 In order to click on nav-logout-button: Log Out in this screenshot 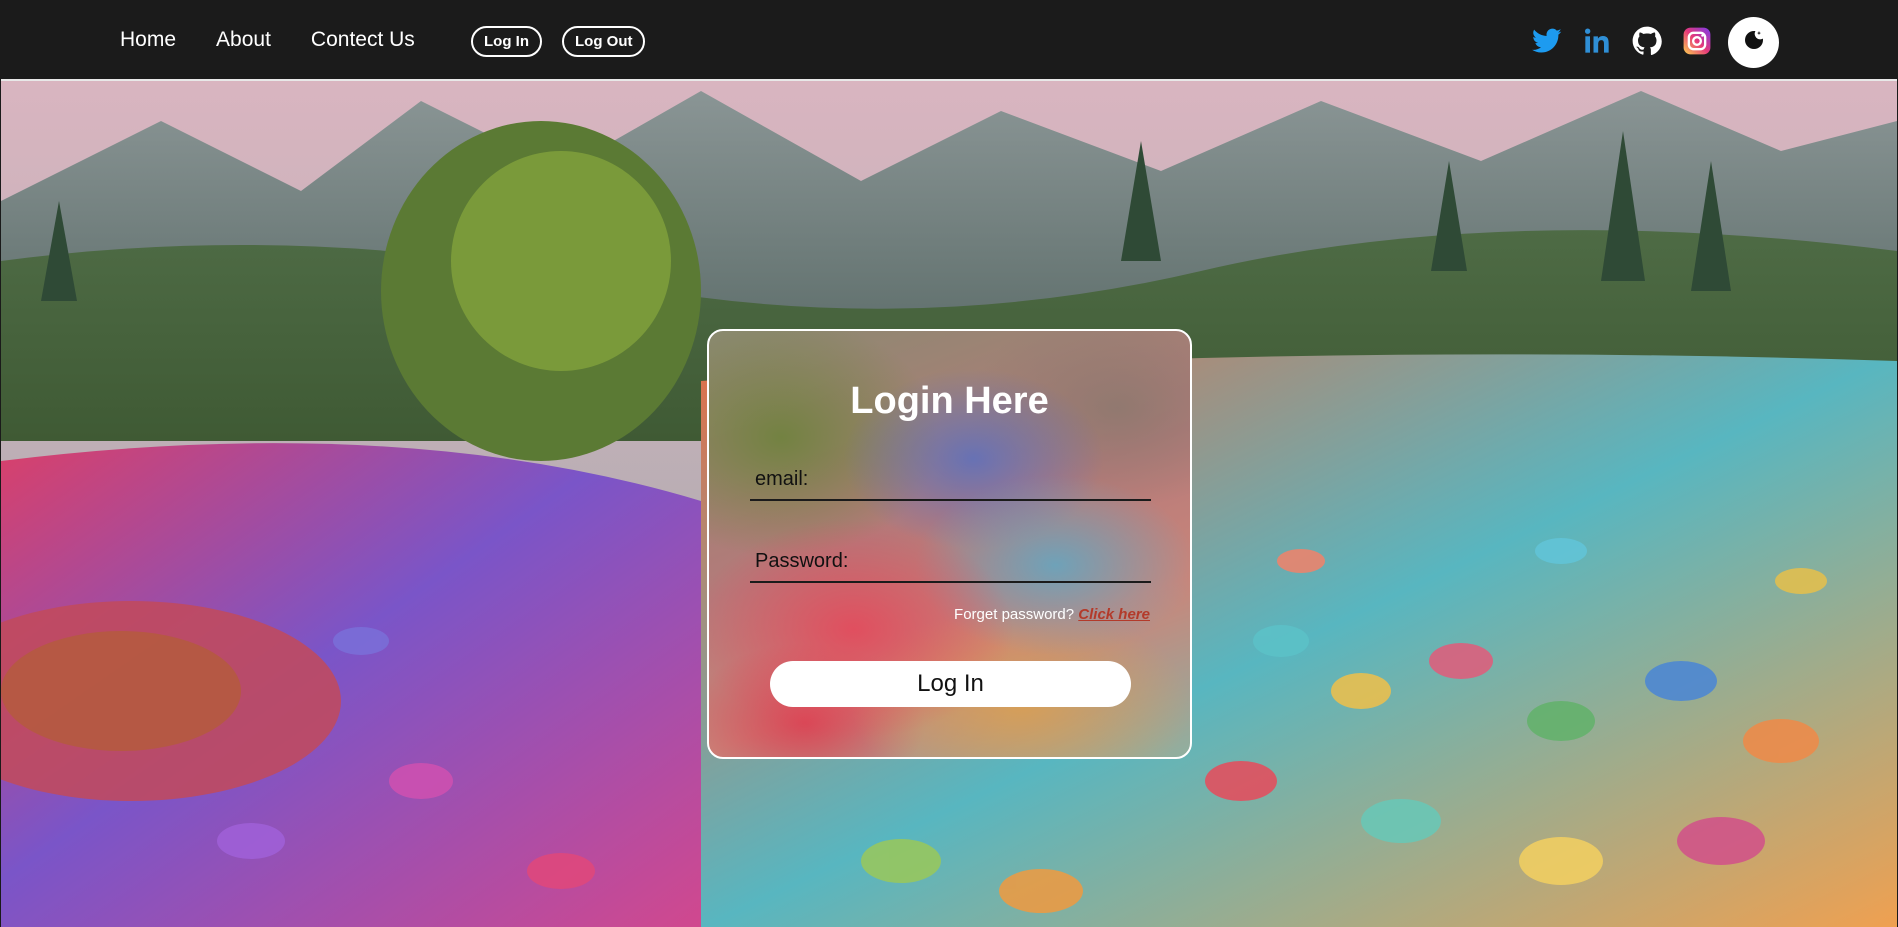, I will do `click(604, 41)`.